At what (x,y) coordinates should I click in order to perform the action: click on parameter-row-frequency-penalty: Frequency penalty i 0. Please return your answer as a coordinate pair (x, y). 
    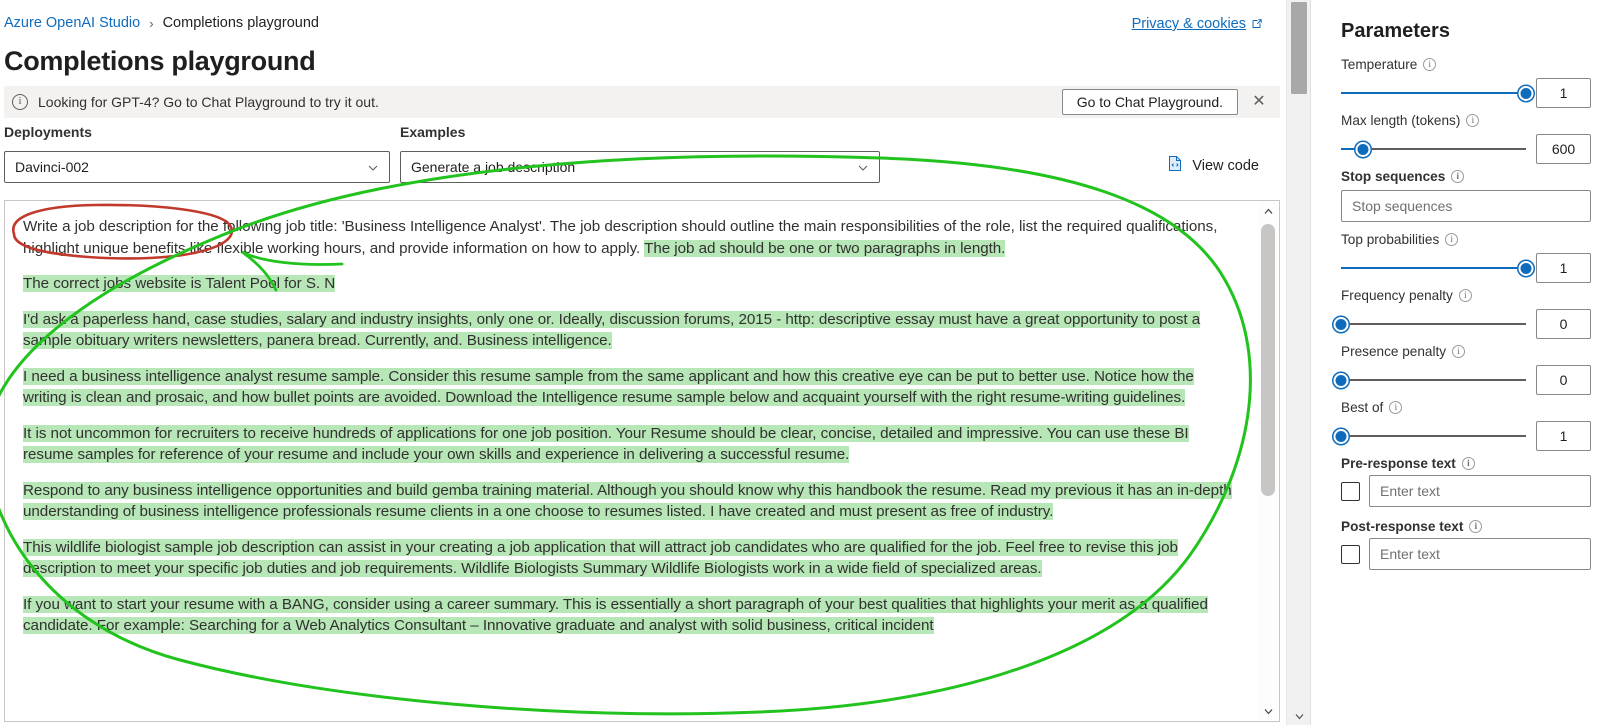
    Looking at the image, I should click on (1462, 314).